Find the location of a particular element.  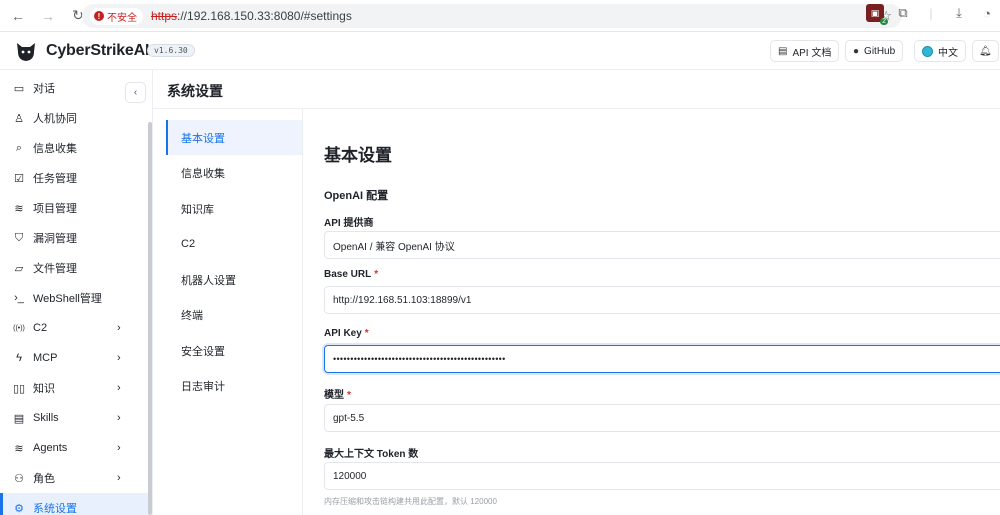

settings-tab-label: 安全设置 is located at coordinates (203, 351).